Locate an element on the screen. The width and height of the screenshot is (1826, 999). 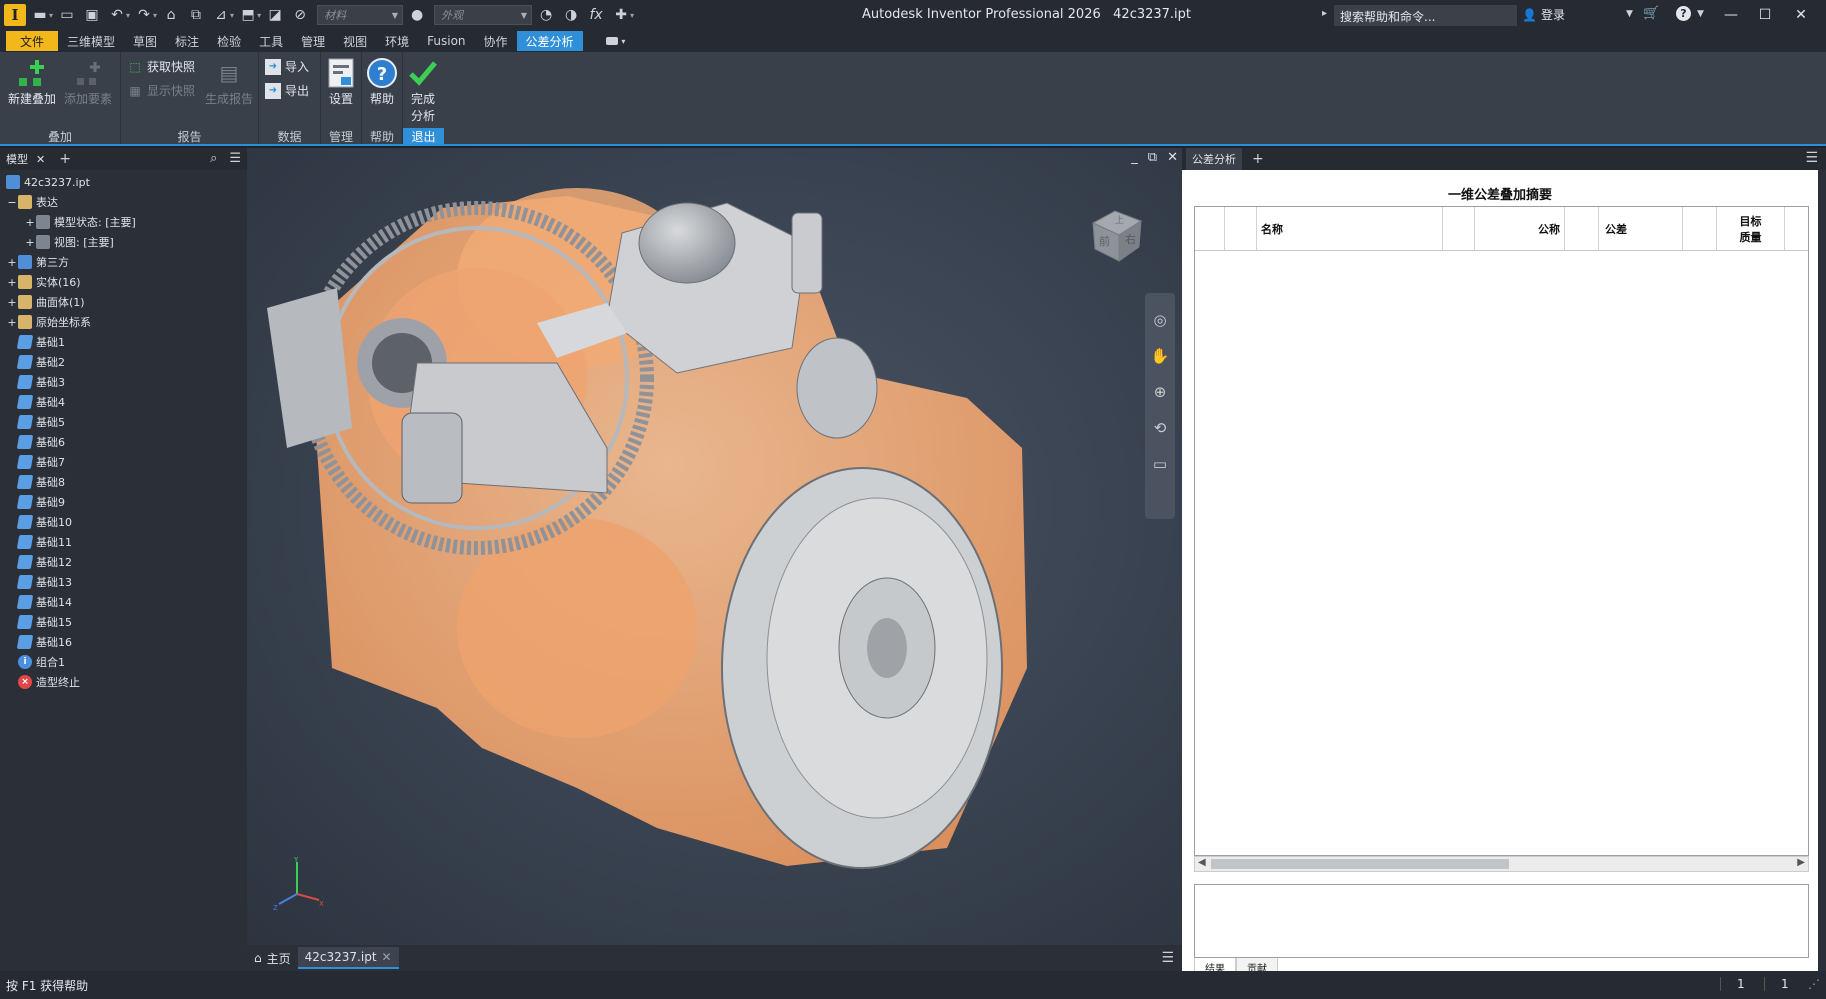
export-button: ➜ 导出 is located at coordinates (287, 90).